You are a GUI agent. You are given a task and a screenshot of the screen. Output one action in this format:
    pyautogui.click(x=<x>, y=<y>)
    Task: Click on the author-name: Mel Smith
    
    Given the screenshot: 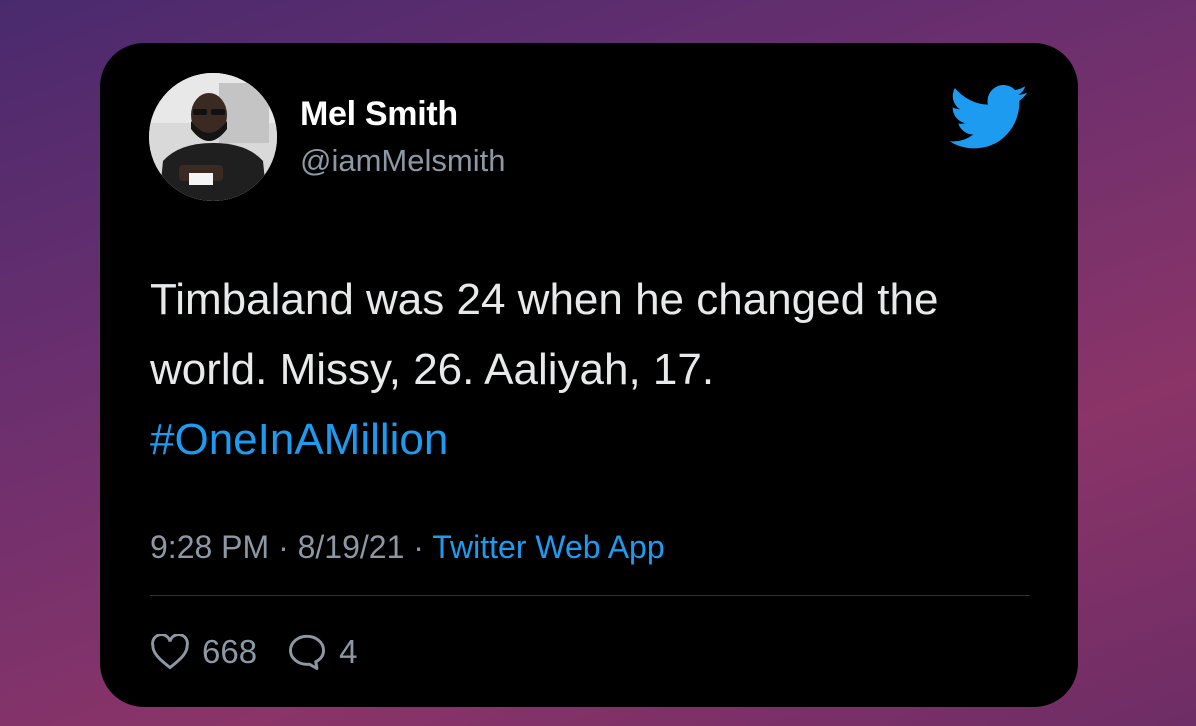 What is the action you would take?
    pyautogui.click(x=379, y=114)
    